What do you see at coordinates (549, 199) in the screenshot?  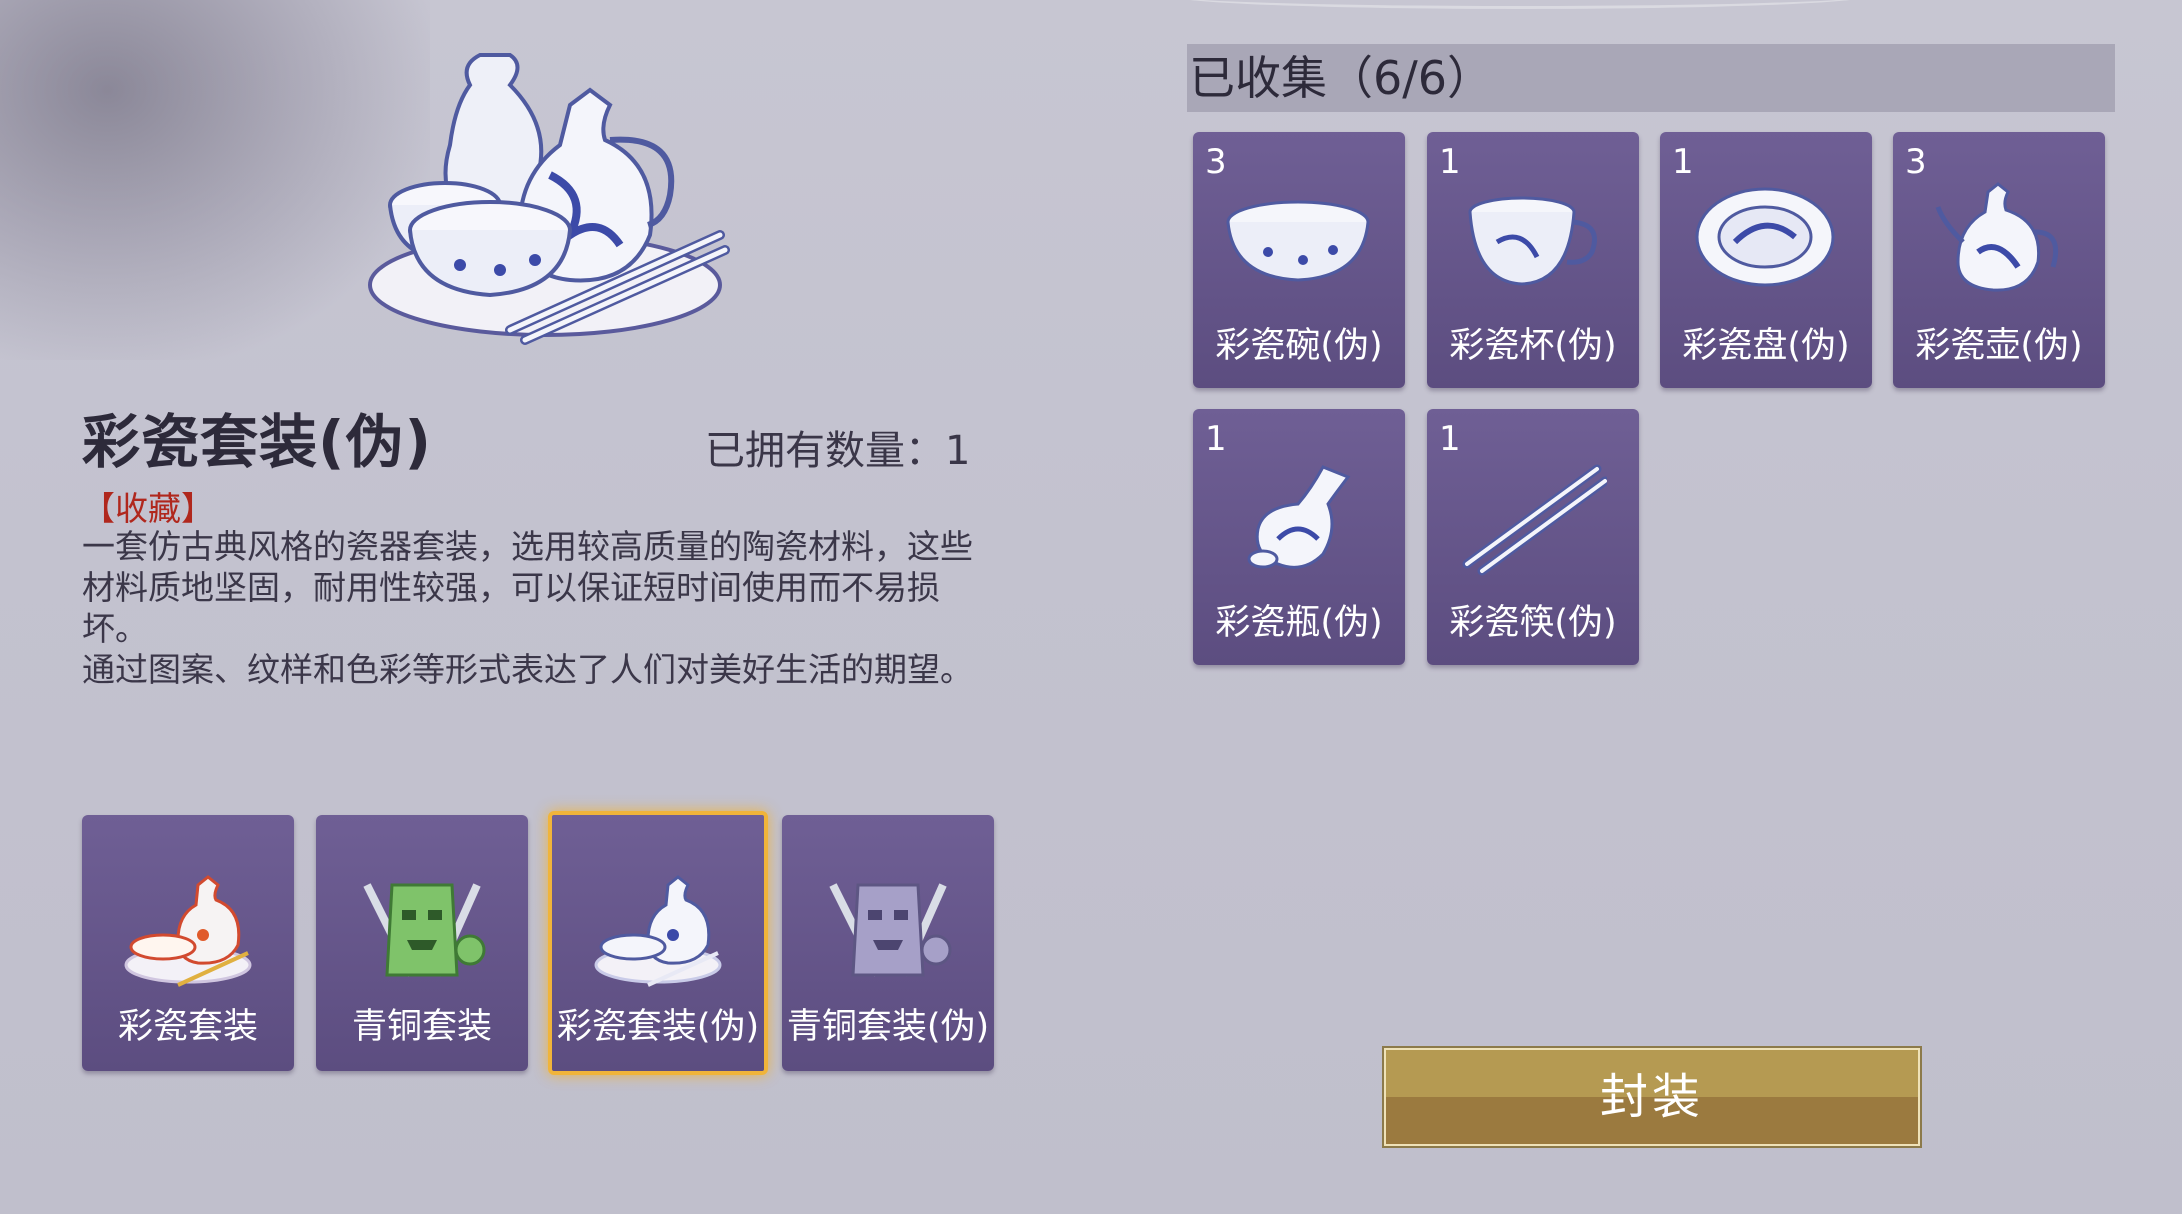 I see `porcelain-set-illustration` at bounding box center [549, 199].